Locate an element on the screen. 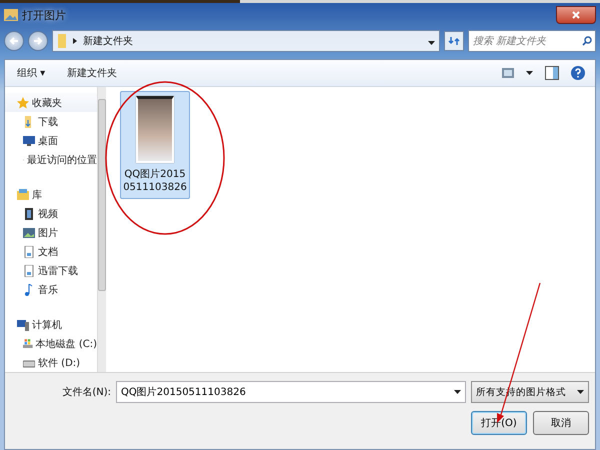 The height and width of the screenshot is (450, 600). computer-icon is located at coordinates (23, 324).